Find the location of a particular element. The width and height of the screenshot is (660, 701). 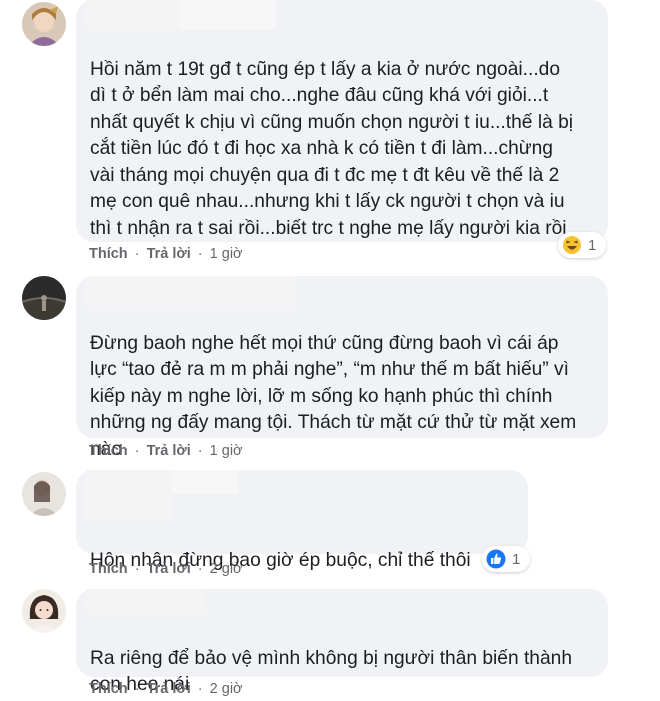

haha-reaction-icon is located at coordinates (572, 245).